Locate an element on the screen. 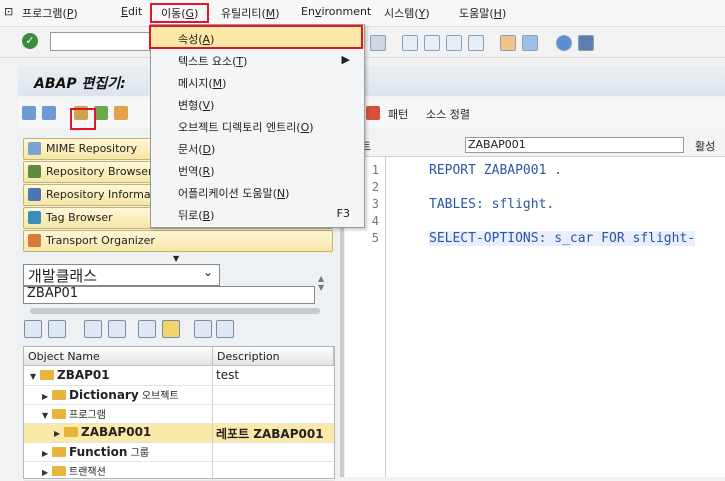 Image resolution: width=725 pixels, height=481 pixels. back-arrow-icon is located at coordinates (29, 113).